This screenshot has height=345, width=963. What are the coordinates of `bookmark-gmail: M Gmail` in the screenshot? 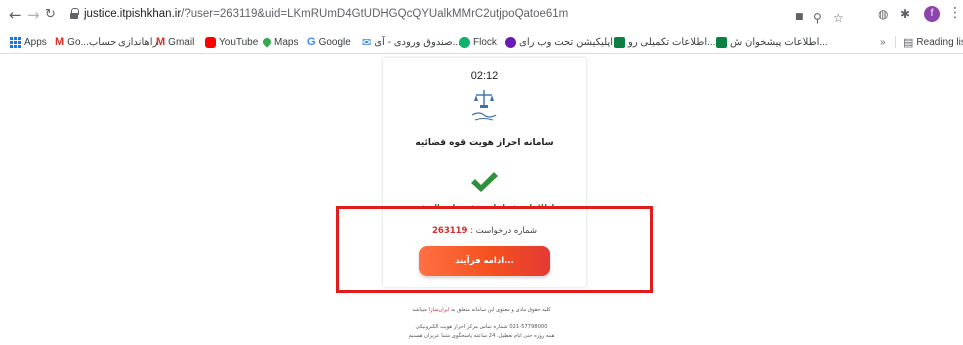 It's located at (175, 42).